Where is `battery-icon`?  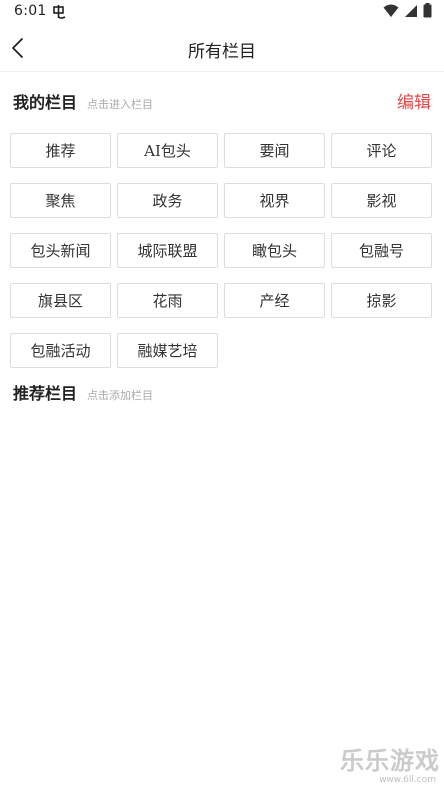 battery-icon is located at coordinates (427, 12).